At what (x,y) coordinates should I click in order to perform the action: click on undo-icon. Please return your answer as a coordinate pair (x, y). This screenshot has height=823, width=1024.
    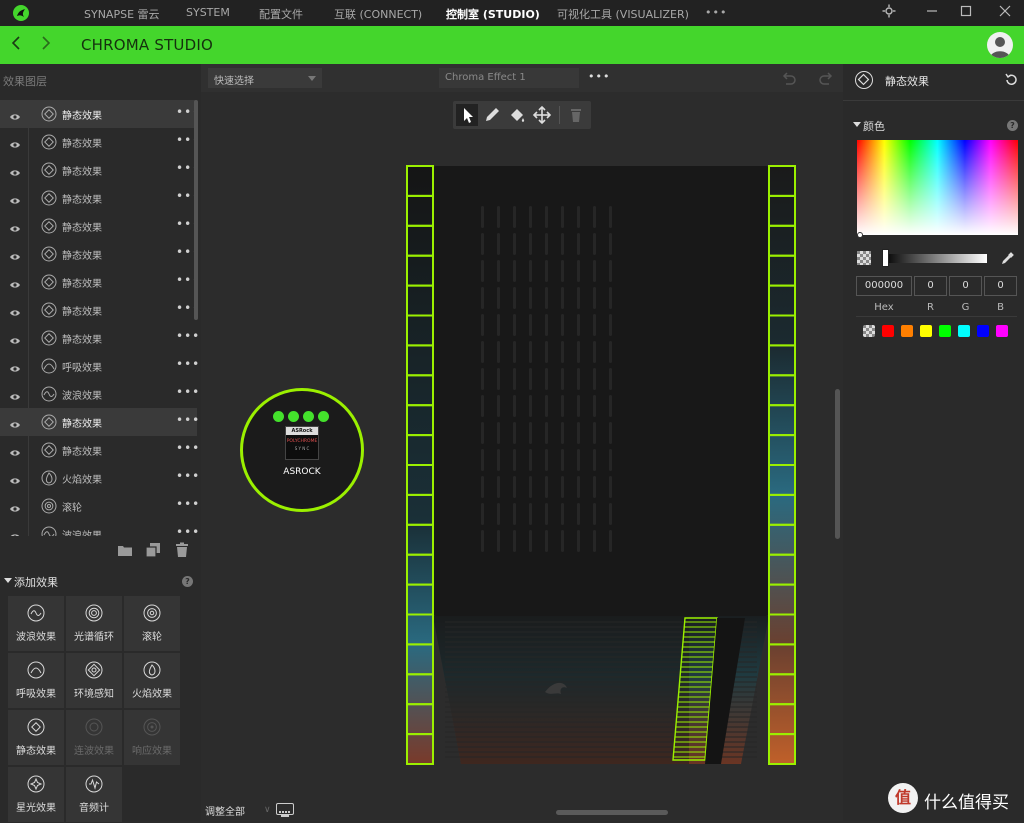
    Looking at the image, I should click on (789, 80).